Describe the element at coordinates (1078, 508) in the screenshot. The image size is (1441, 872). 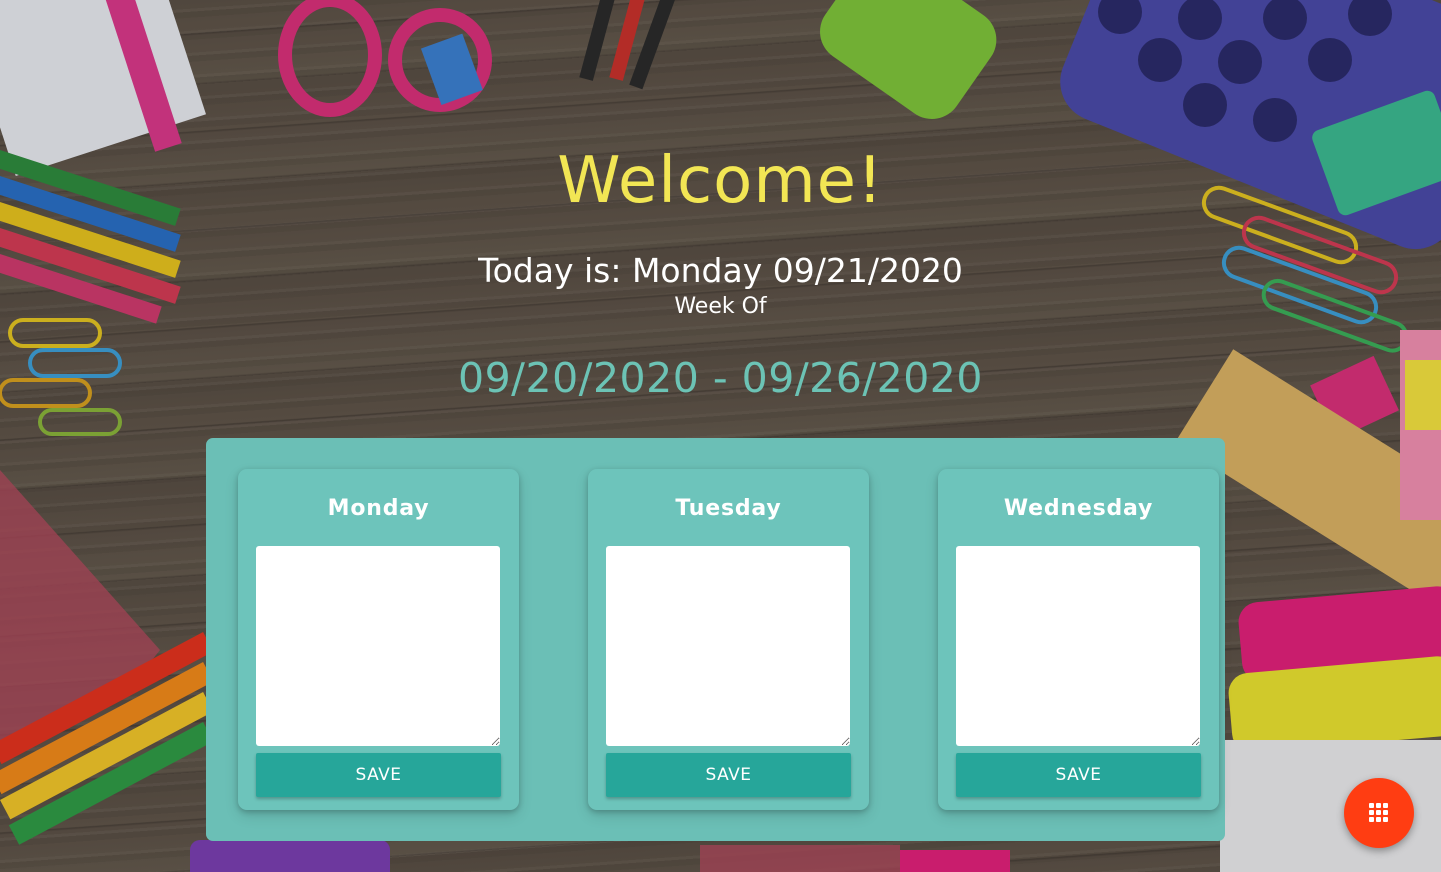
I see `day-title: Wednesday` at that location.